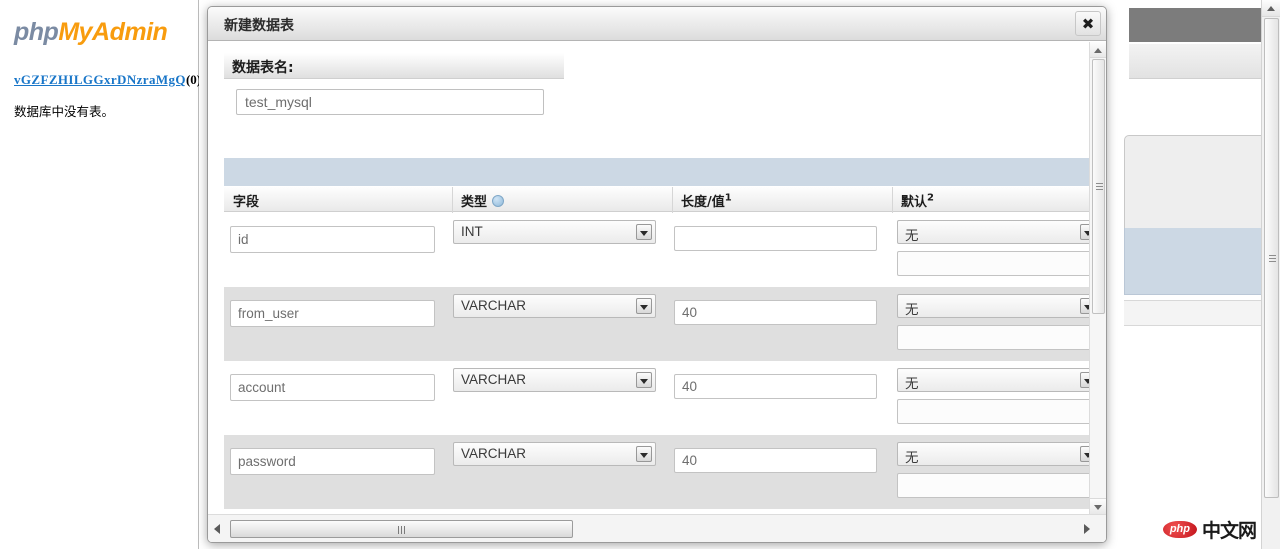 Image resolution: width=1280 pixels, height=549 pixels. Describe the element at coordinates (656, 172) in the screenshot. I see `section-separator-band` at that location.